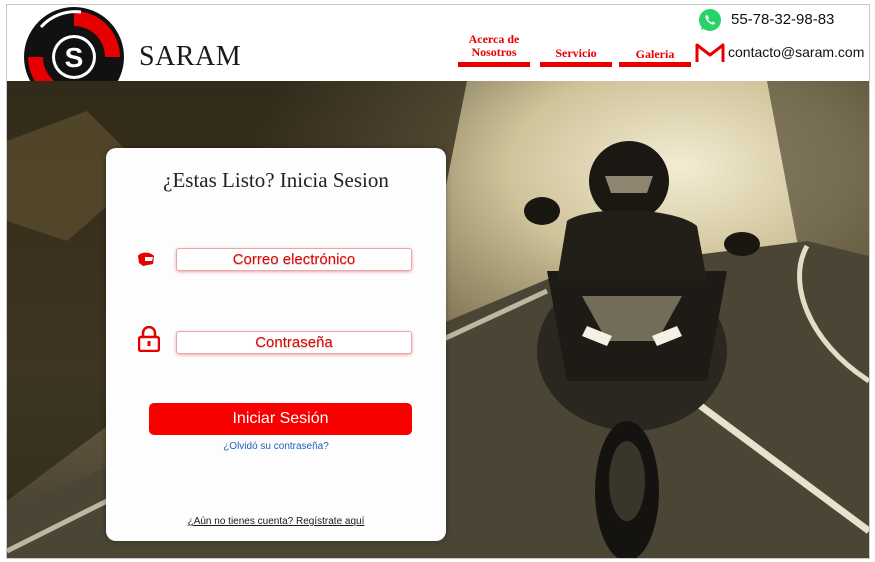 This screenshot has height=562, width=875. Describe the element at coordinates (276, 521) in the screenshot. I see `register-link: ¿Aún no tienes cuenta? Regístrate aquí` at that location.